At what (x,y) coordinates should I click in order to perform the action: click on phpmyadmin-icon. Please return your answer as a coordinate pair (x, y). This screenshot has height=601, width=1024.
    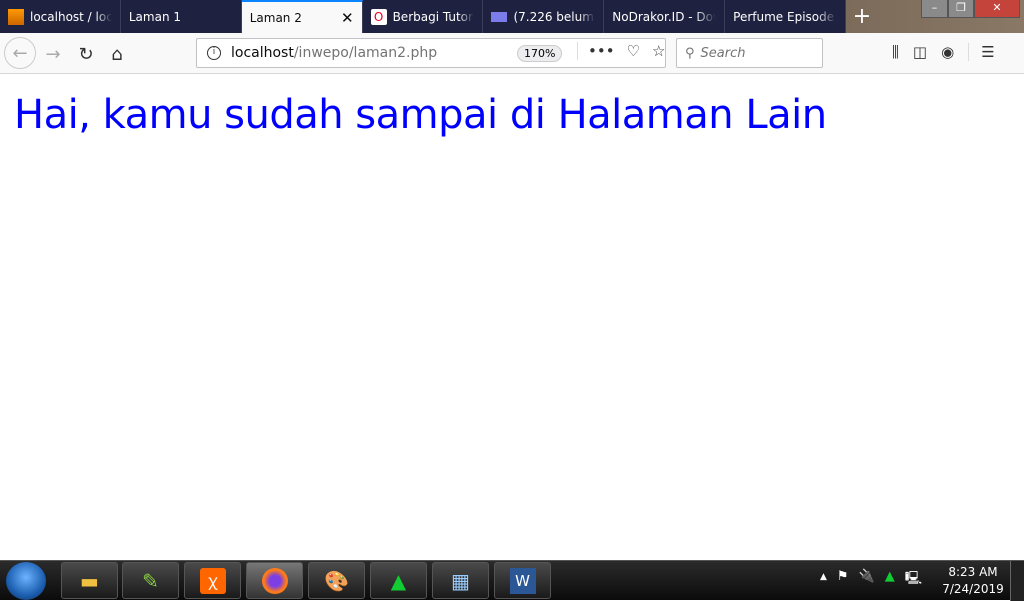
    Looking at the image, I should click on (16, 16).